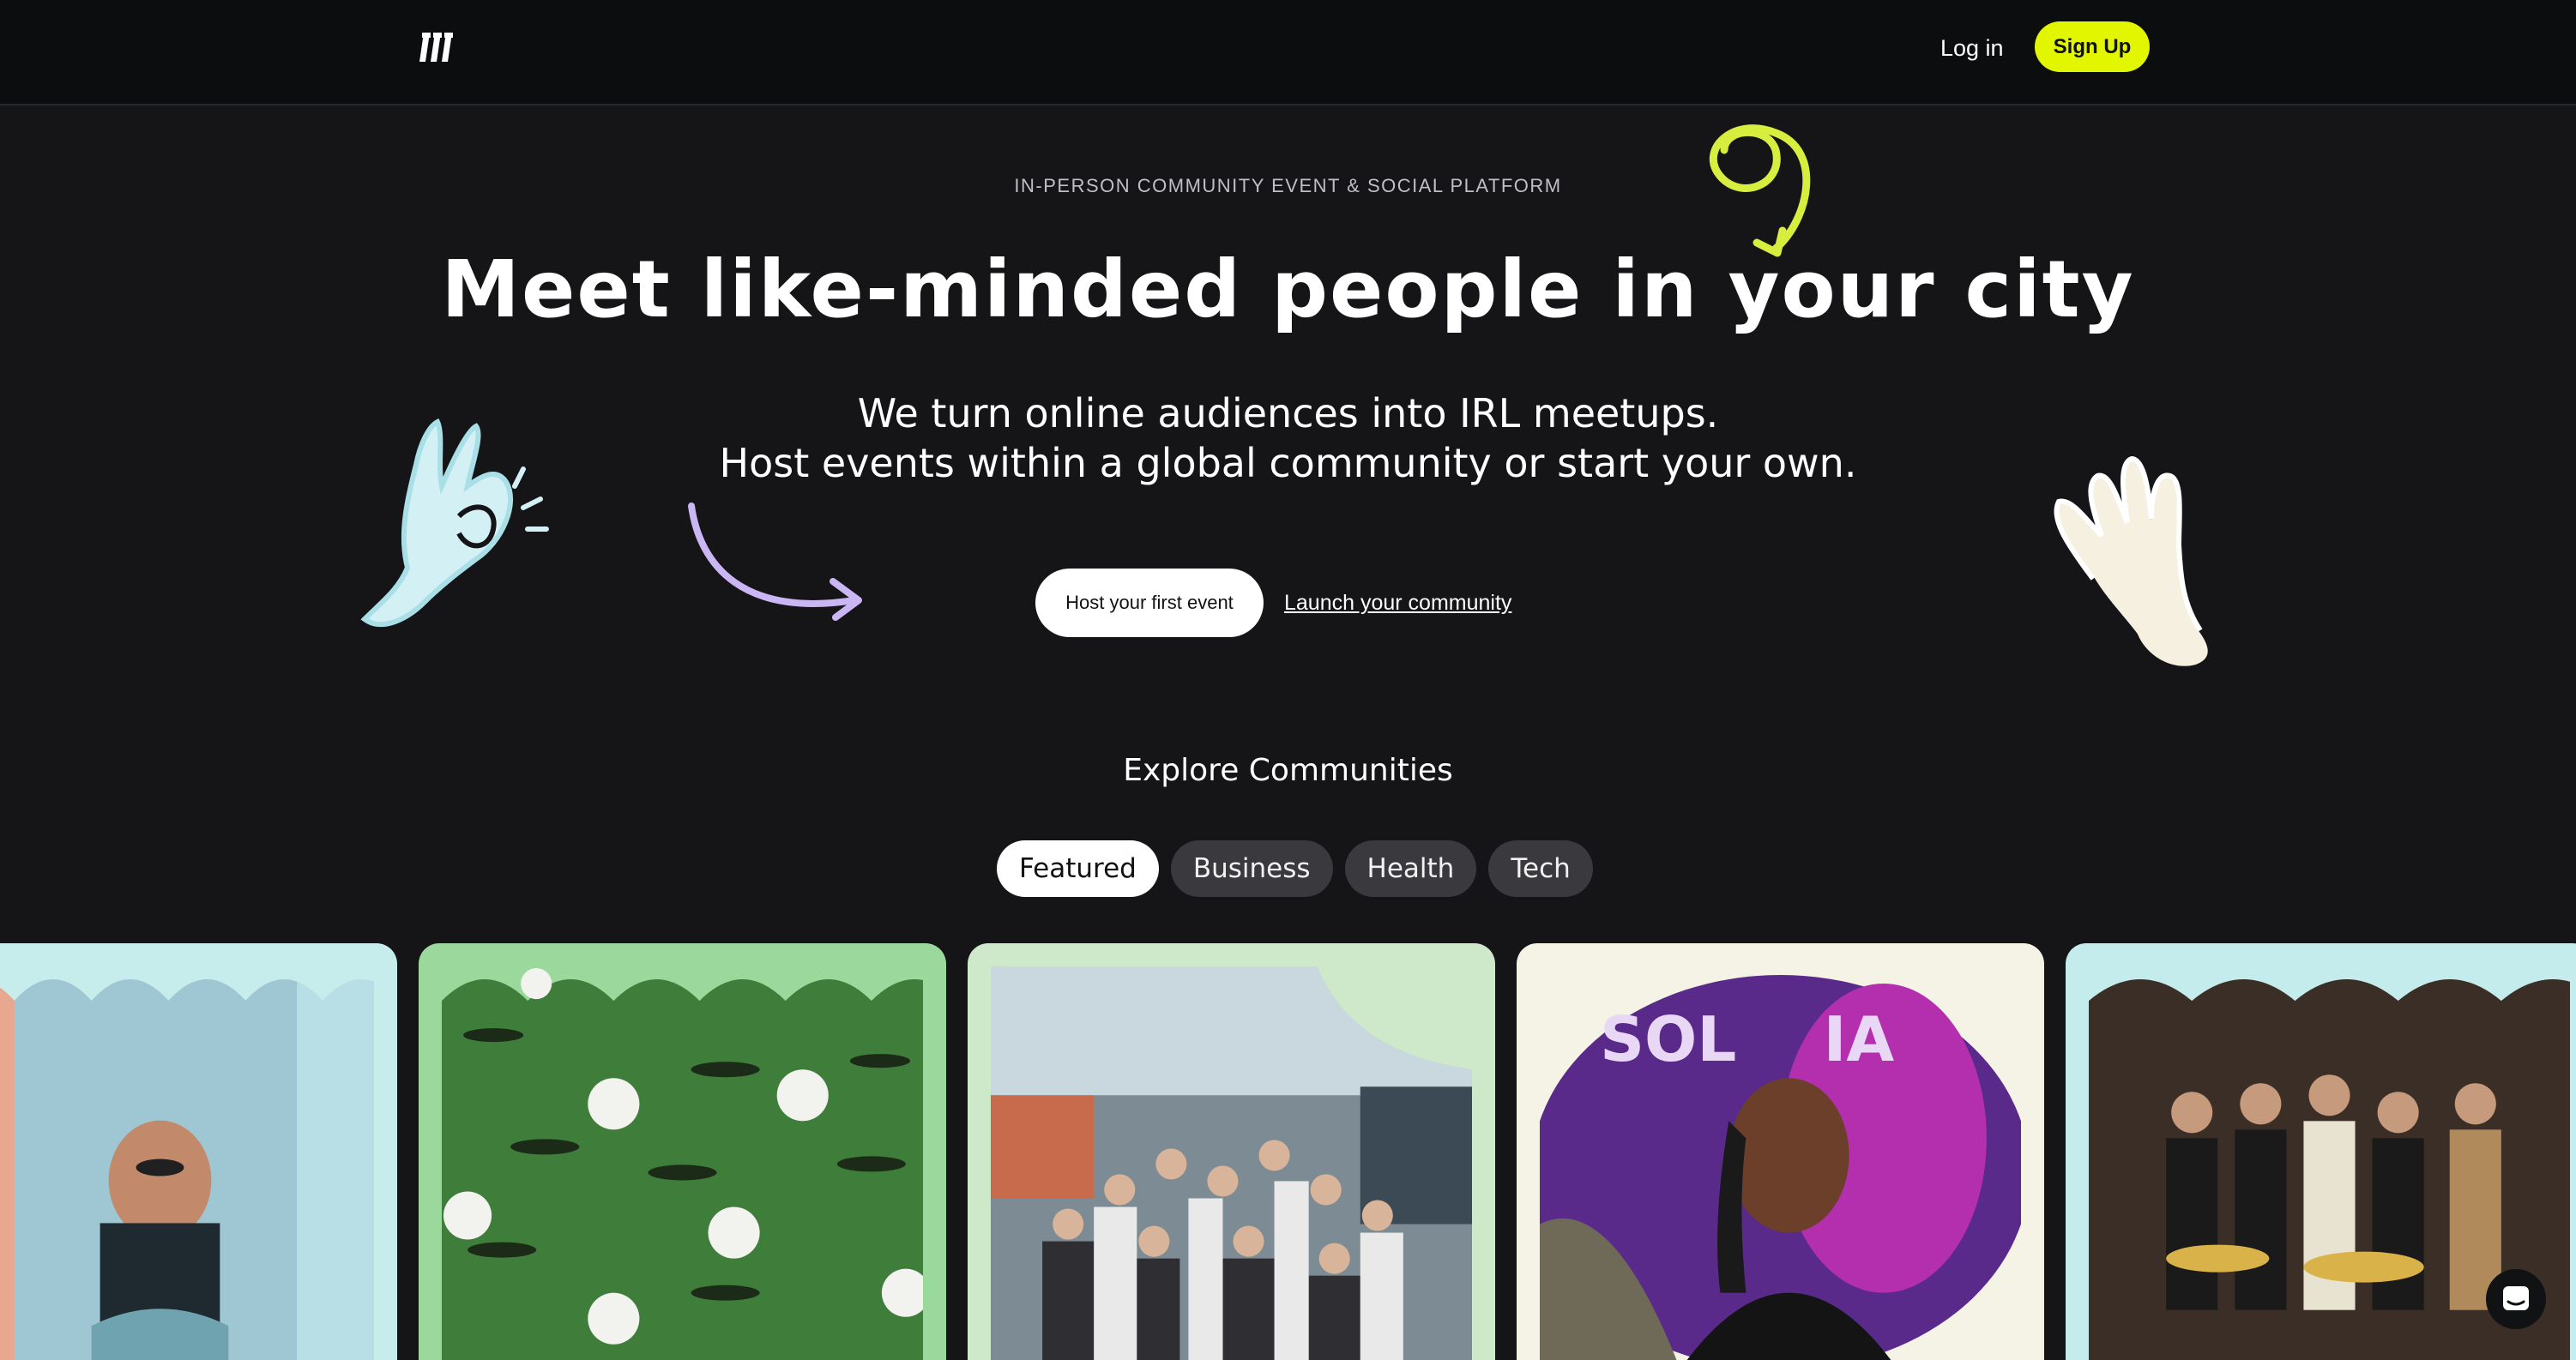  Describe the element at coordinates (1231, 1163) in the screenshot. I see `group-bar-meetup-photo` at that location.